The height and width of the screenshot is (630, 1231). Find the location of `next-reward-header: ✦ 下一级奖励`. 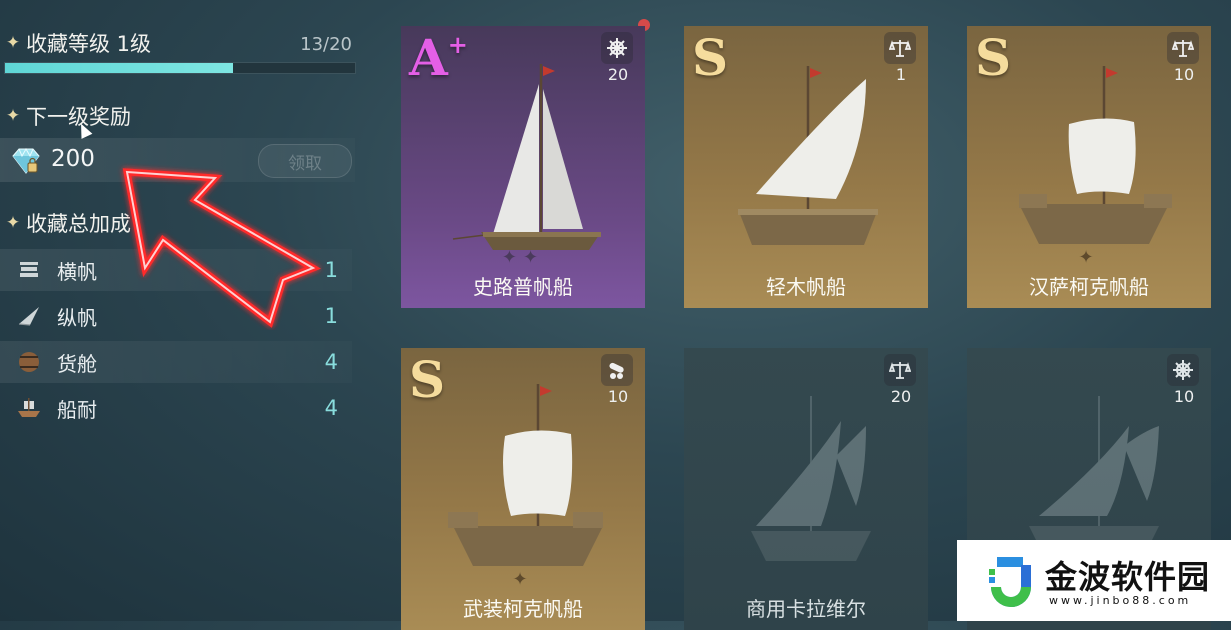

next-reward-header: ✦ 下一级奖励 is located at coordinates (65, 116).